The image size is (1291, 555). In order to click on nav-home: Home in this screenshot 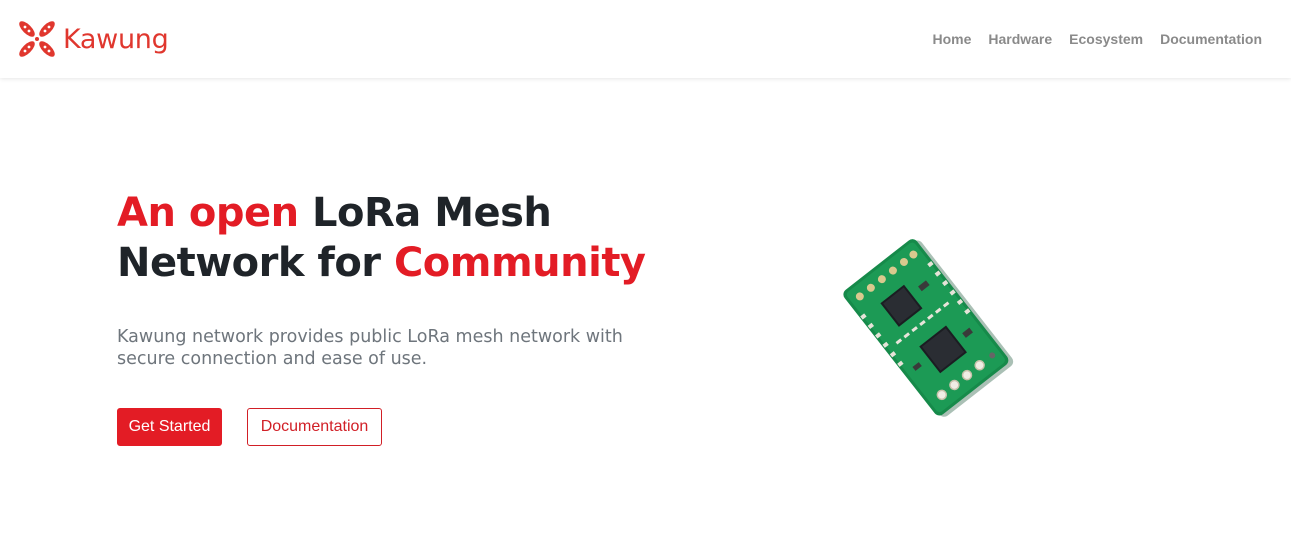, I will do `click(951, 39)`.